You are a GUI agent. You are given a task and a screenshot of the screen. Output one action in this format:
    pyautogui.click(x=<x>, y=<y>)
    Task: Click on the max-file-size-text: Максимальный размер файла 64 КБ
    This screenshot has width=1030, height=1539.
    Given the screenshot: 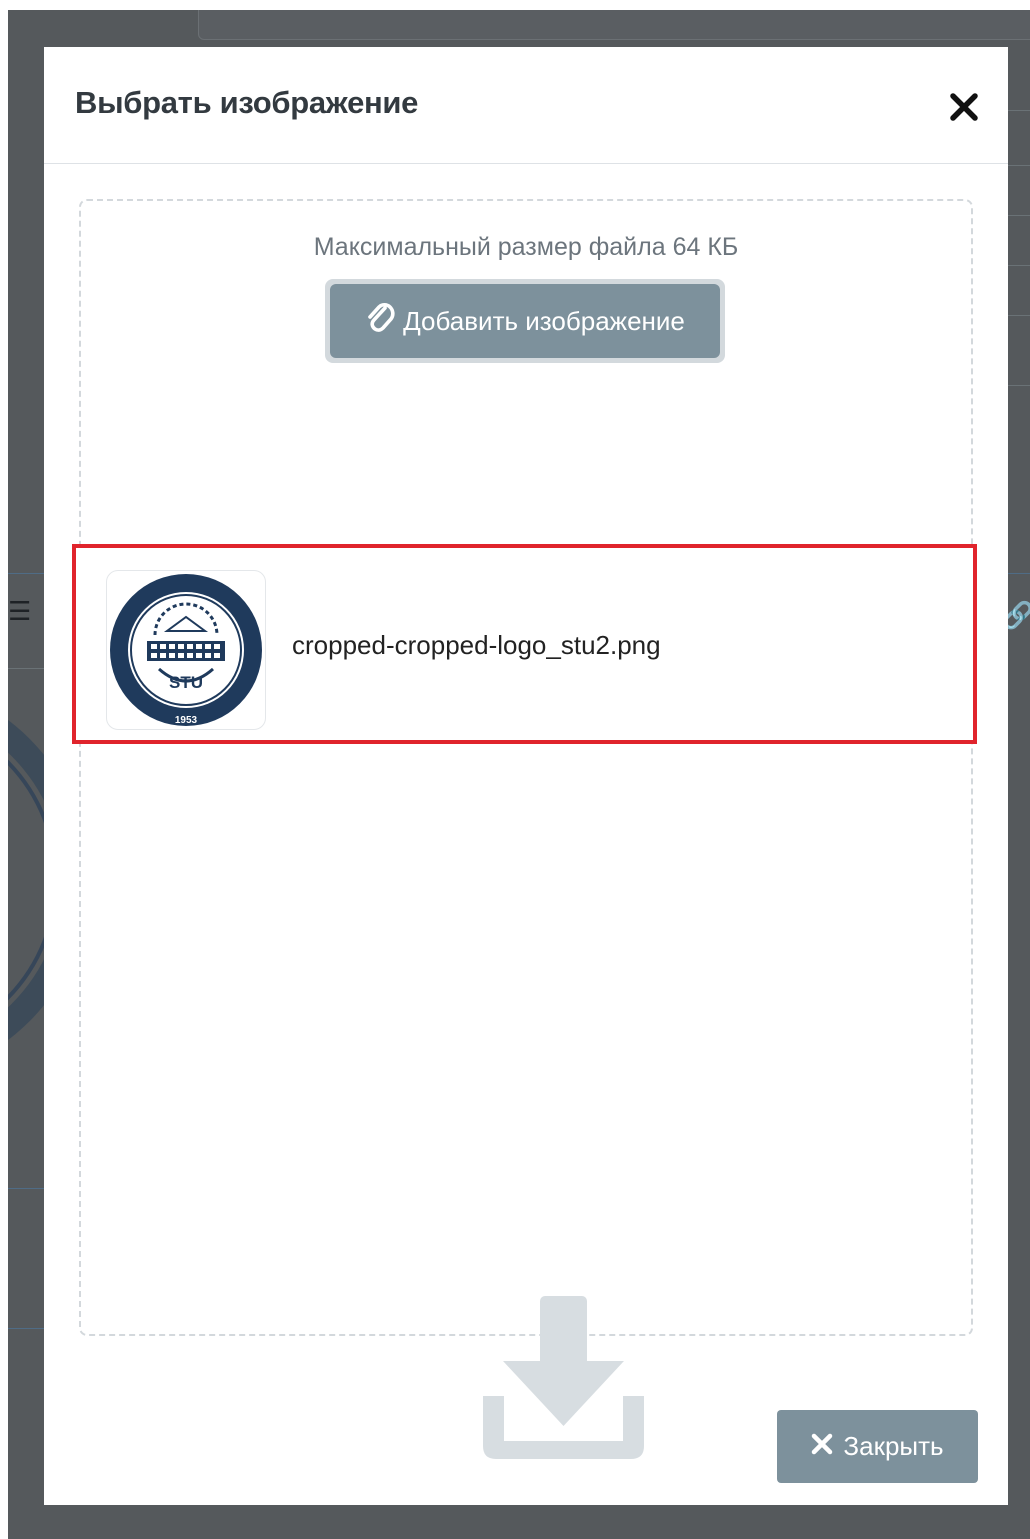 What is the action you would take?
    pyautogui.click(x=526, y=247)
    